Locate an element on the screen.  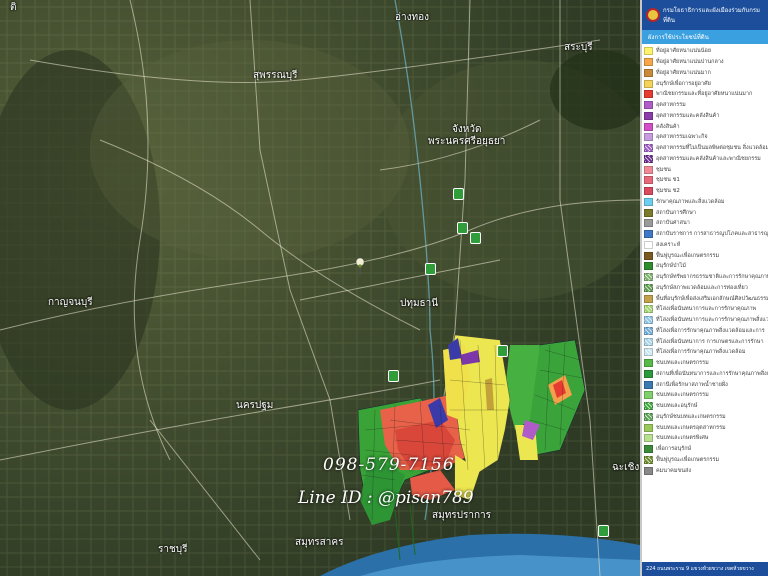
legend-item: อุตสาหกรรมและคลังสินค้า is located at coordinates (706, 116).